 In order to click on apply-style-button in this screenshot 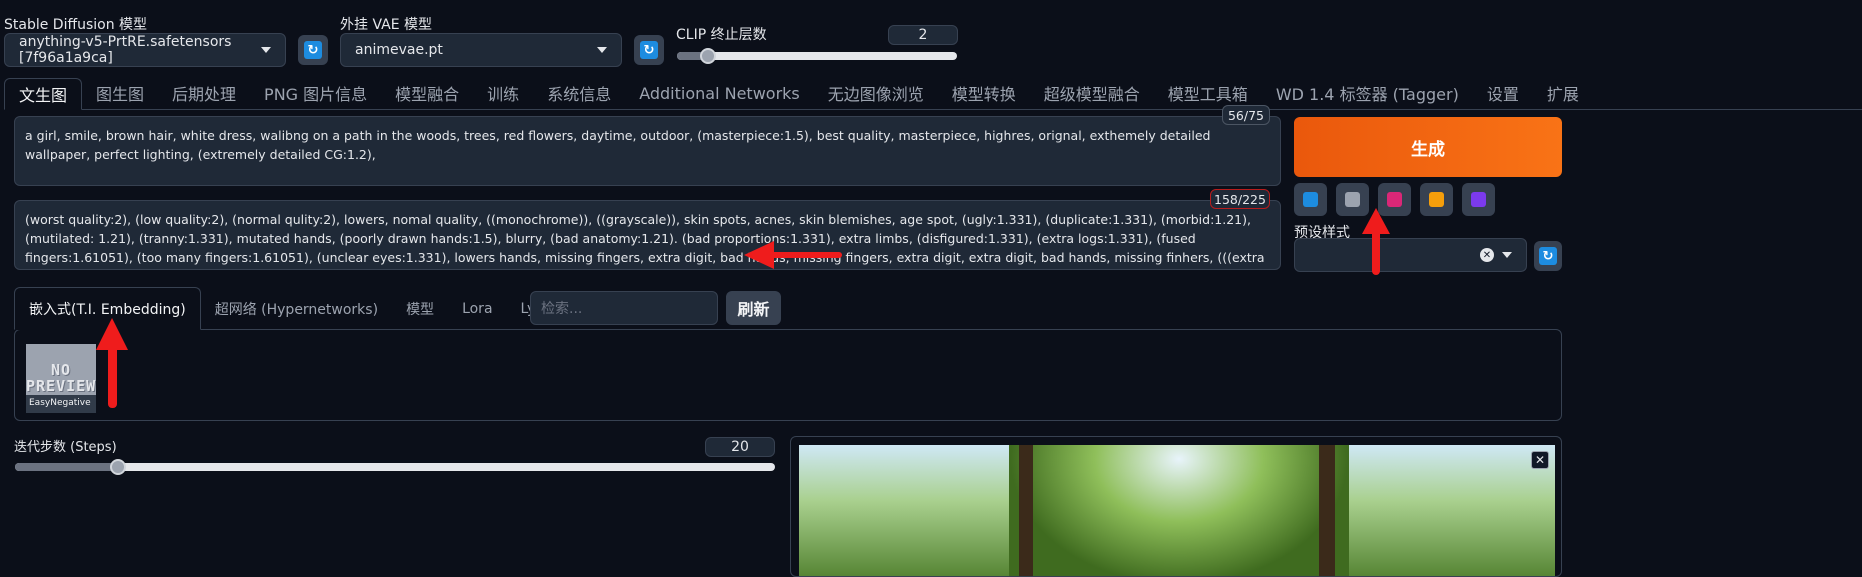, I will do `click(1436, 199)`.